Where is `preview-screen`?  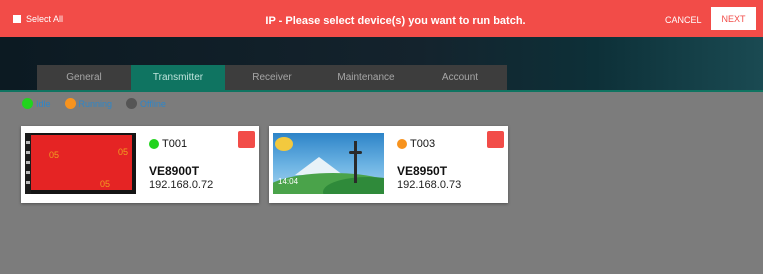
preview-screen is located at coordinates (81, 162).